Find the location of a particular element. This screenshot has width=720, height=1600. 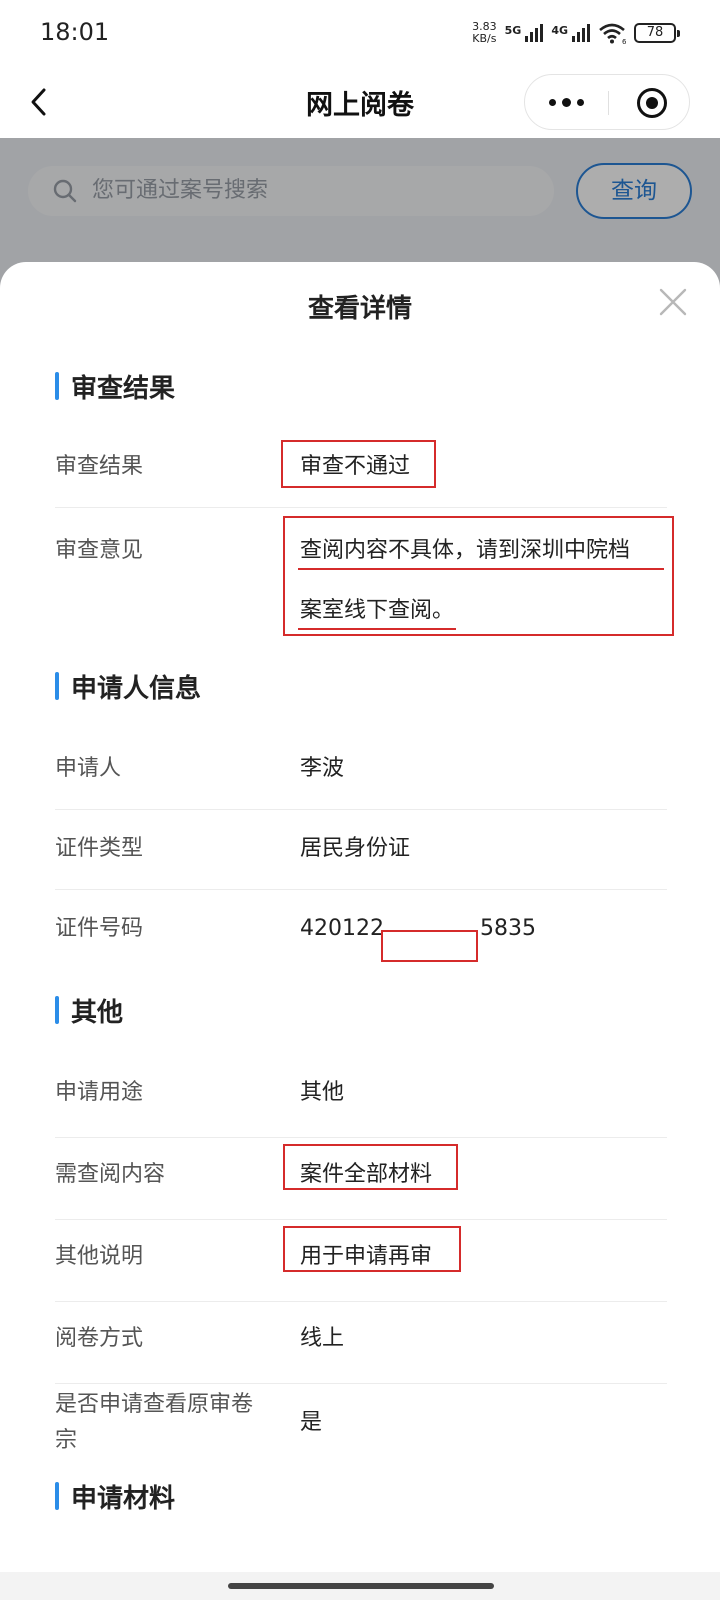

review-opinion-label: 审查意见 is located at coordinates (99, 550).